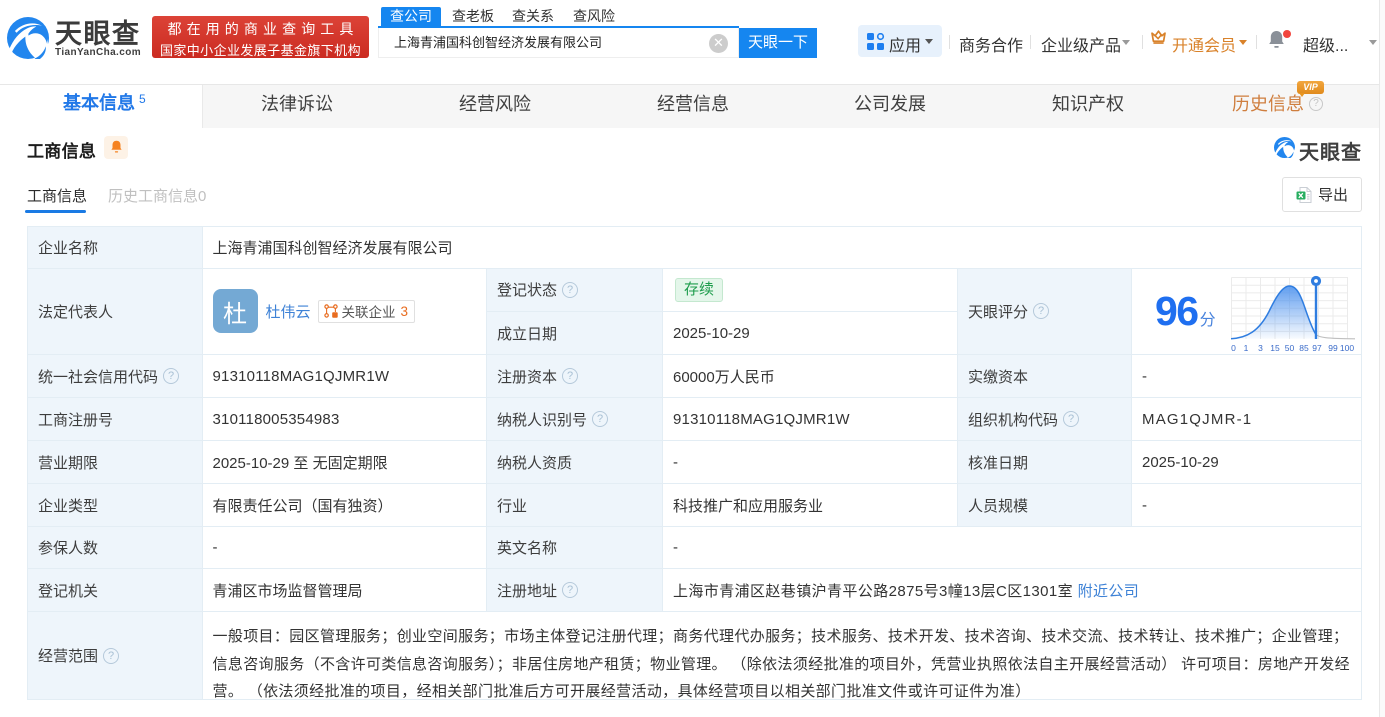 This screenshot has width=1385, height=717. I want to click on svg-text: 3, so click(1260, 348).